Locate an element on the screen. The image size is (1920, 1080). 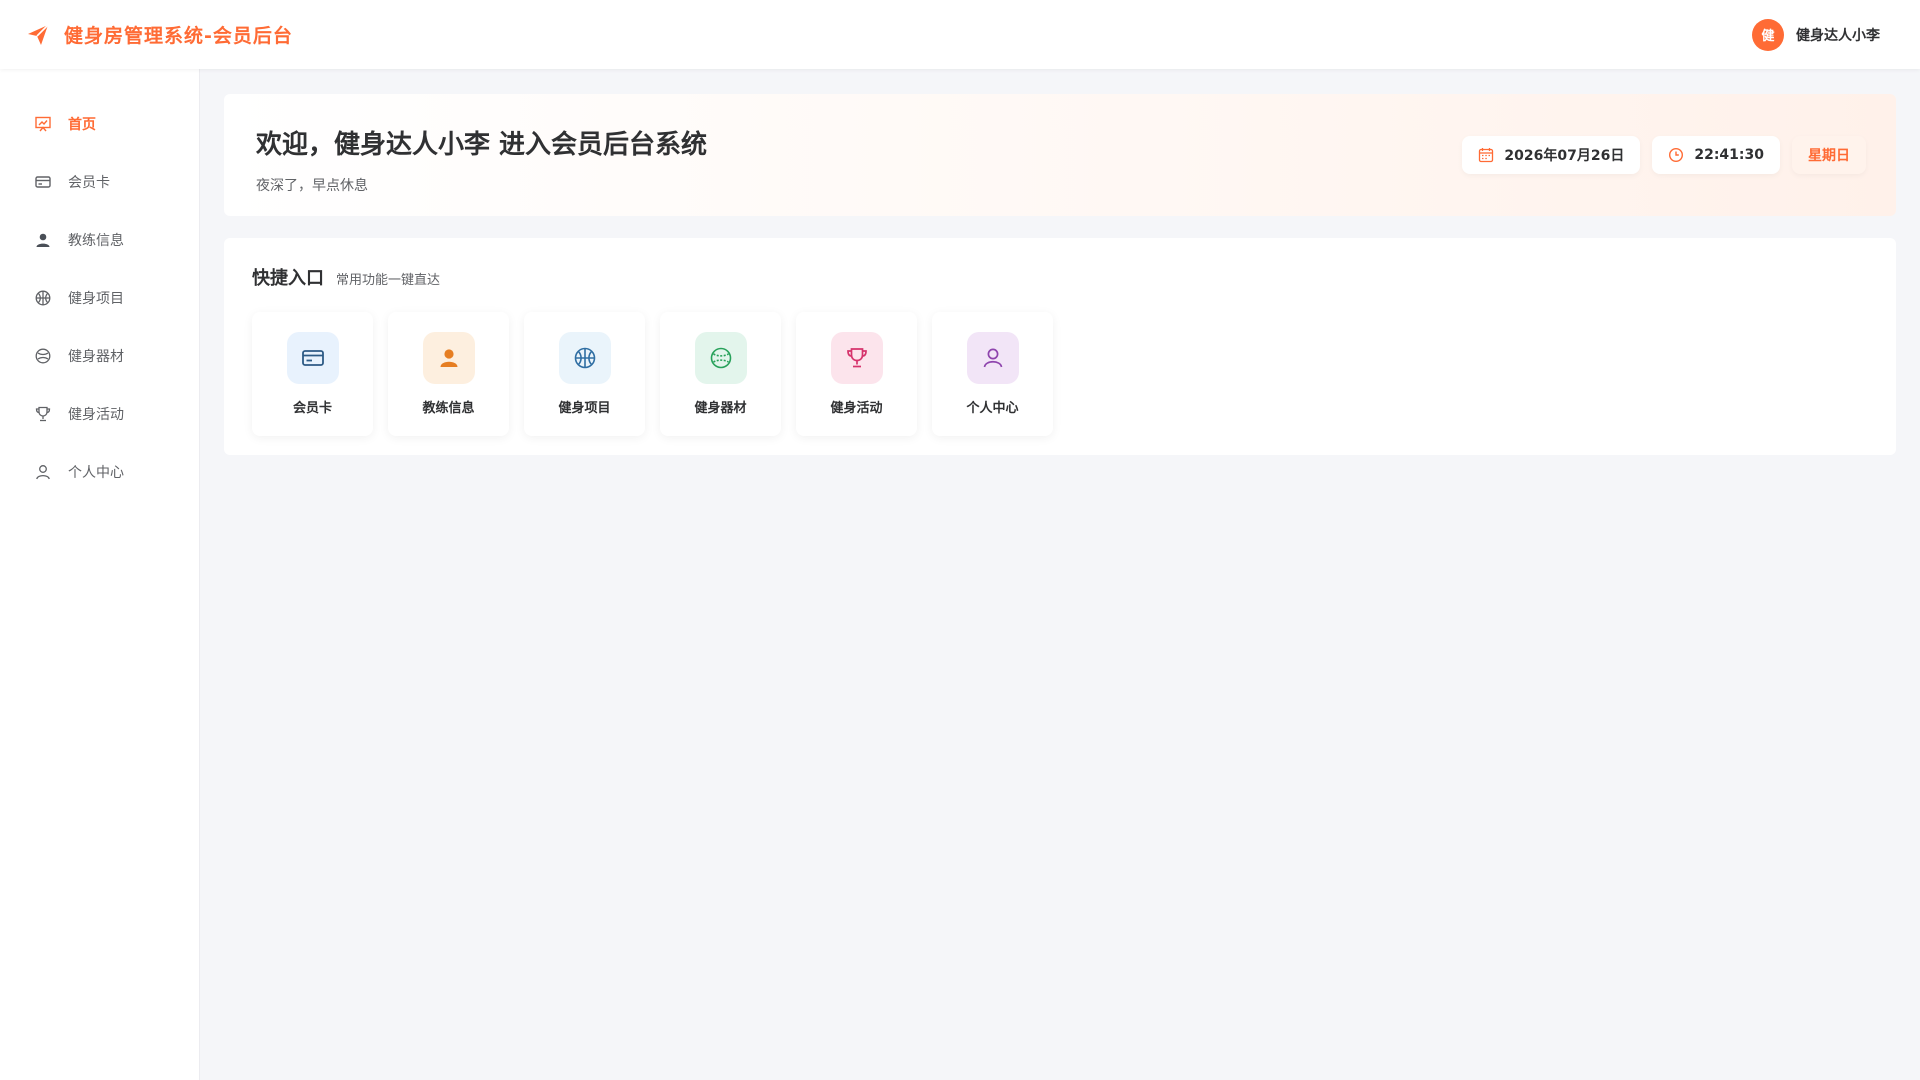
sidebar-item-label: 教练信息 is located at coordinates (96, 241).